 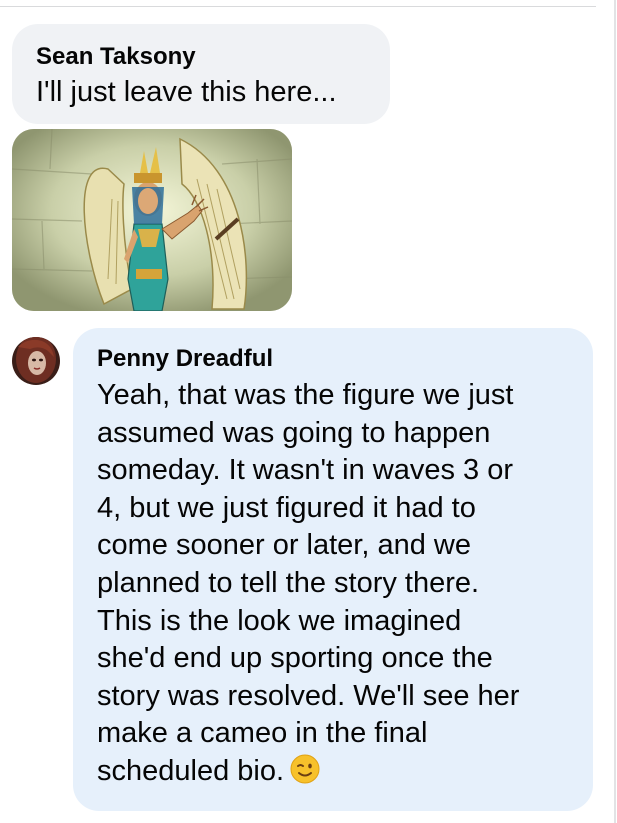 I want to click on right-divider, so click(x=615, y=411).